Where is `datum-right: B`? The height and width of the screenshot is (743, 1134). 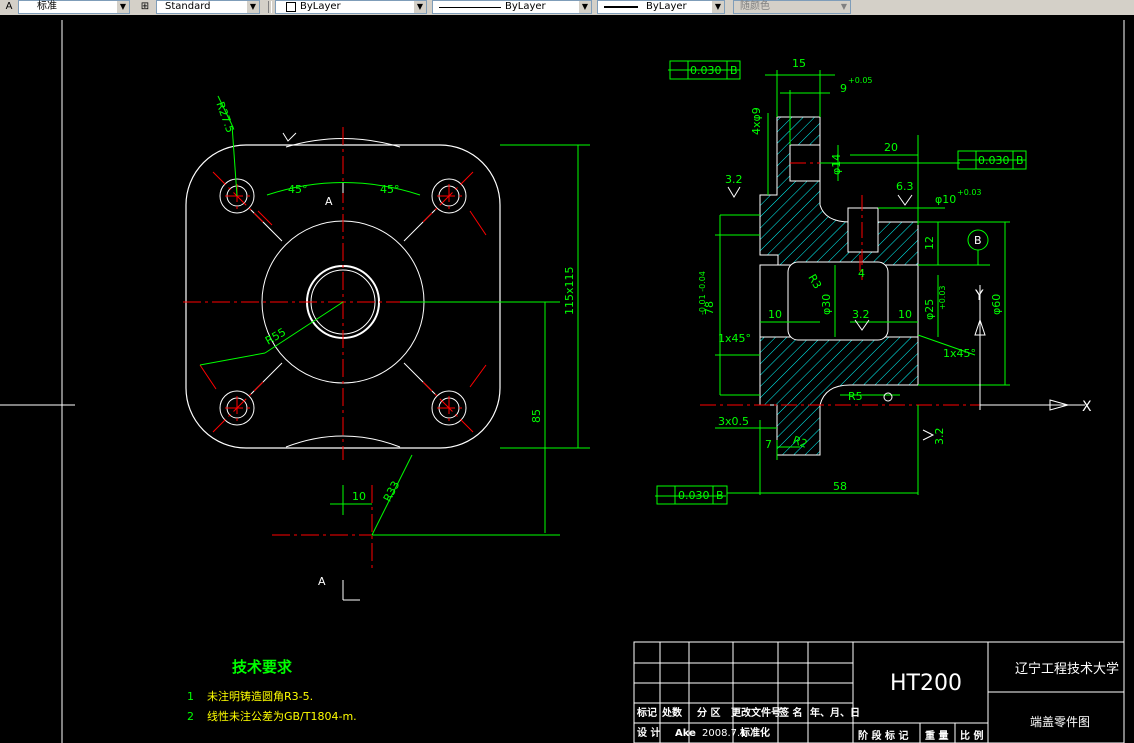
datum-right: B is located at coordinates (1020, 160).